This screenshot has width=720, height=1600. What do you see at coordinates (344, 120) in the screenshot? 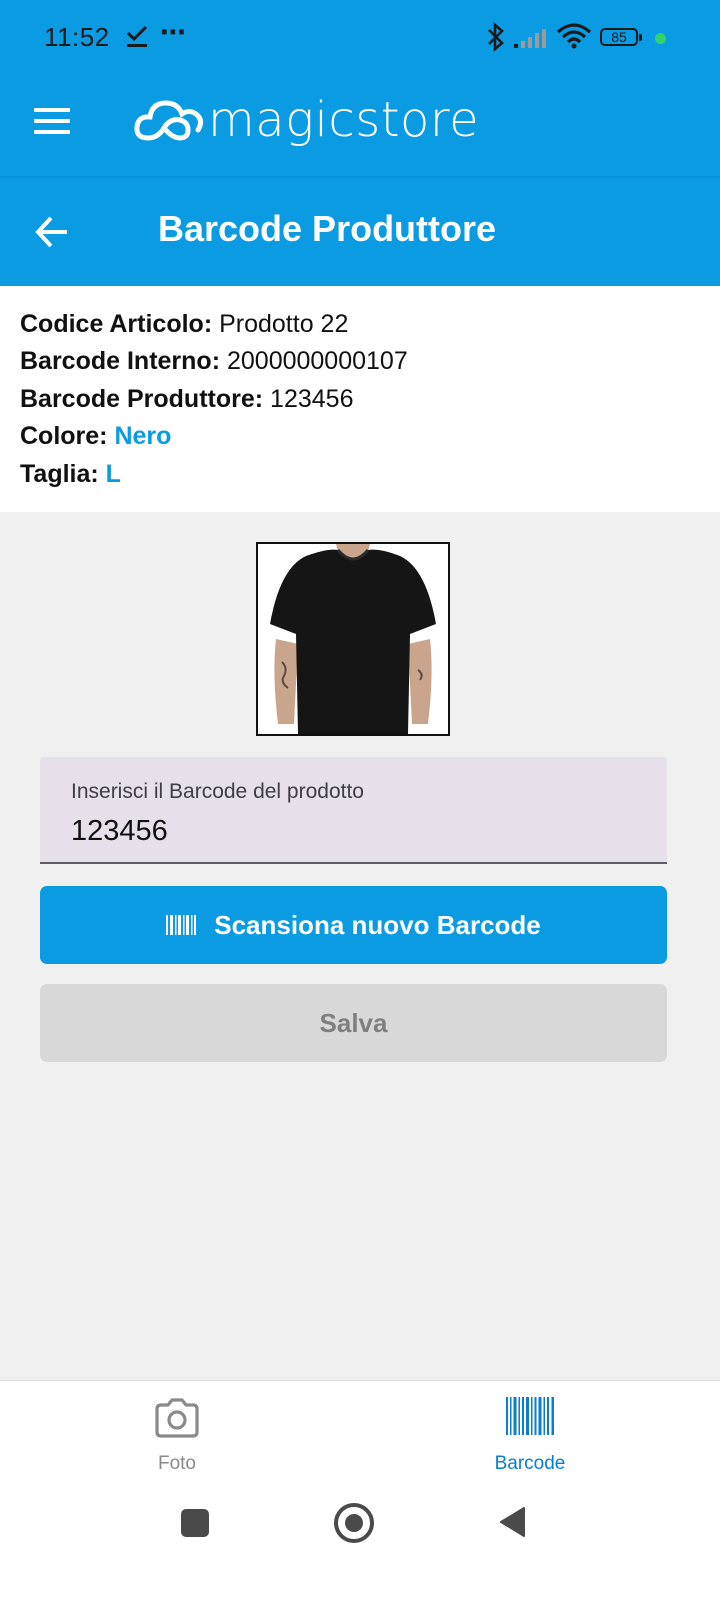
I see `logo-text: magicstore` at bounding box center [344, 120].